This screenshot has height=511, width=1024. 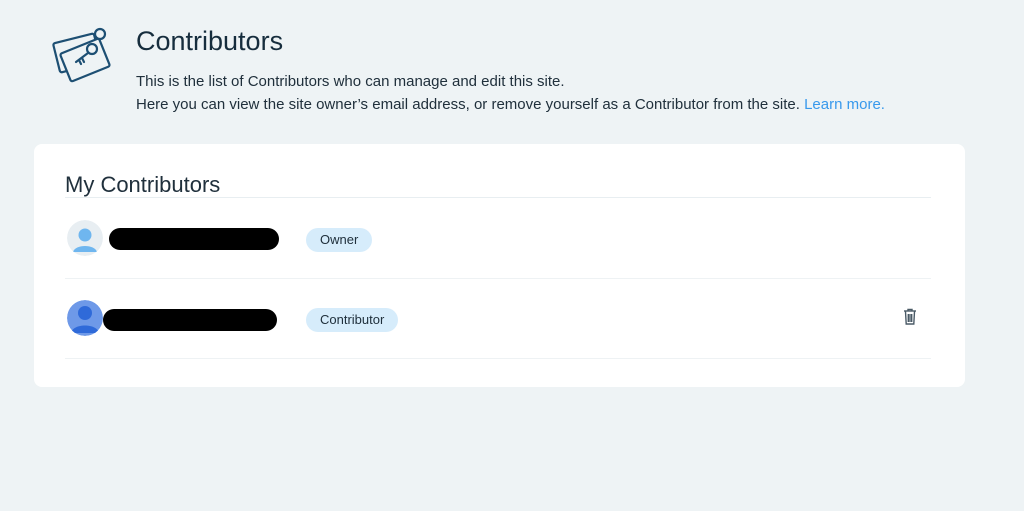 I want to click on trash-icon, so click(x=910, y=317).